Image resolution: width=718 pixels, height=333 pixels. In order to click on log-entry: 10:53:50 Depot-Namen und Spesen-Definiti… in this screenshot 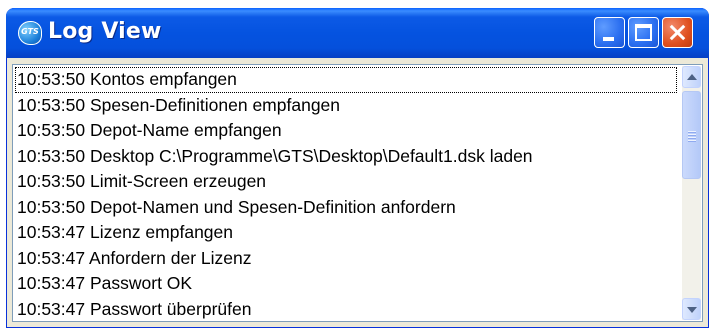, I will do `click(347, 208)`.